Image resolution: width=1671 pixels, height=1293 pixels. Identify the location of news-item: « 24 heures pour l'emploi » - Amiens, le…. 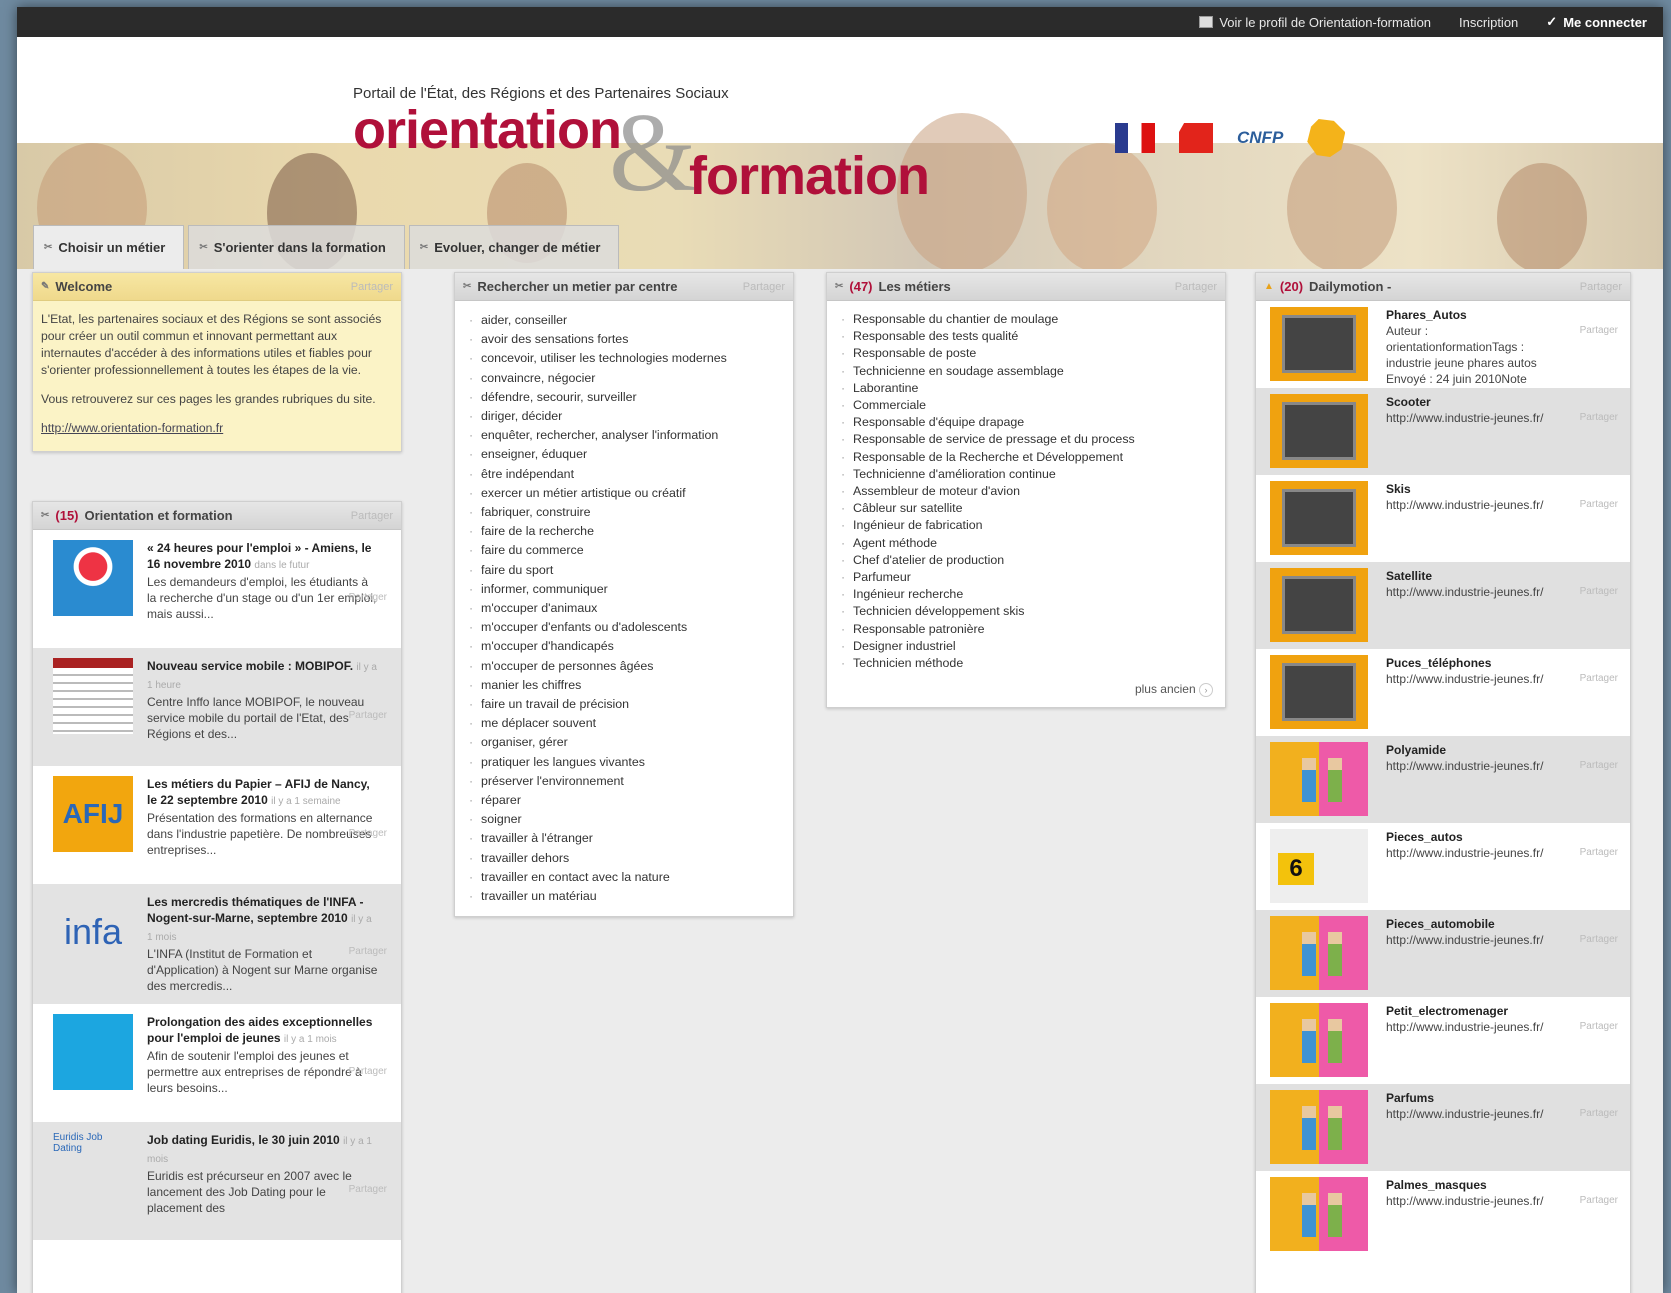
(217, 589).